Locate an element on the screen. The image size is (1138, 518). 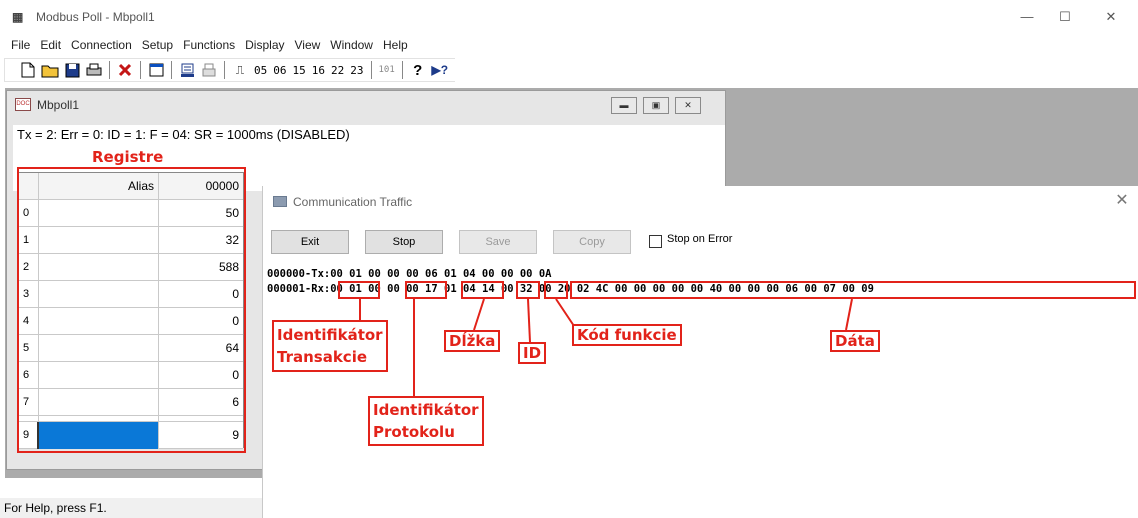
protocol-id-label-line2: Protokolu is located at coordinates (414, 432).